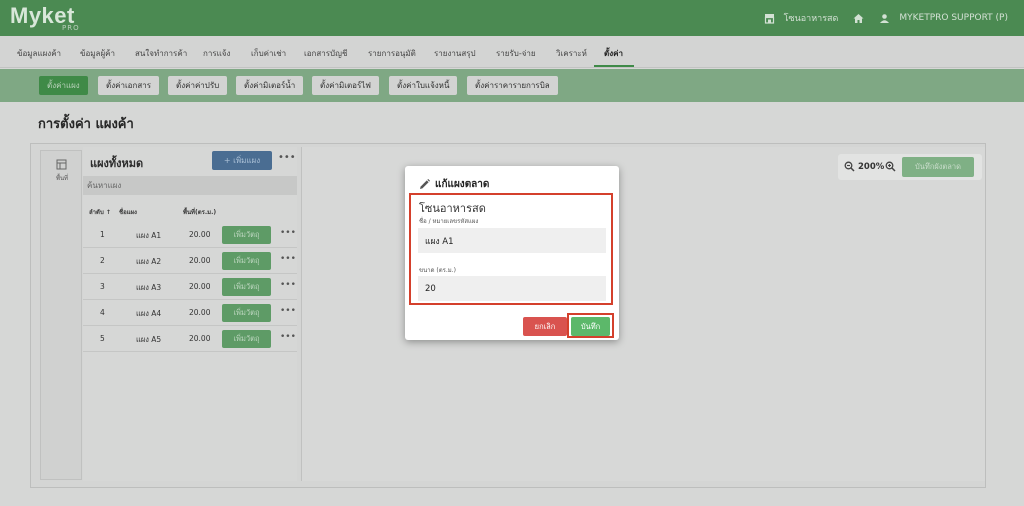  I want to click on row-no: 1, so click(102, 234).